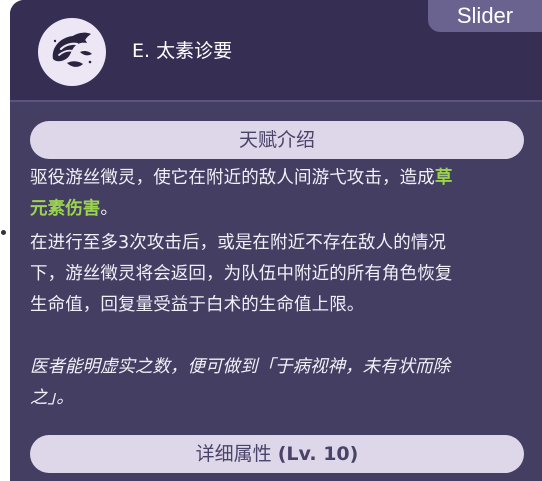 The image size is (542, 481). I want to click on desc-line: 在进行至多3次攻击后，或是在附近不存在敌人的情况, so click(238, 243).